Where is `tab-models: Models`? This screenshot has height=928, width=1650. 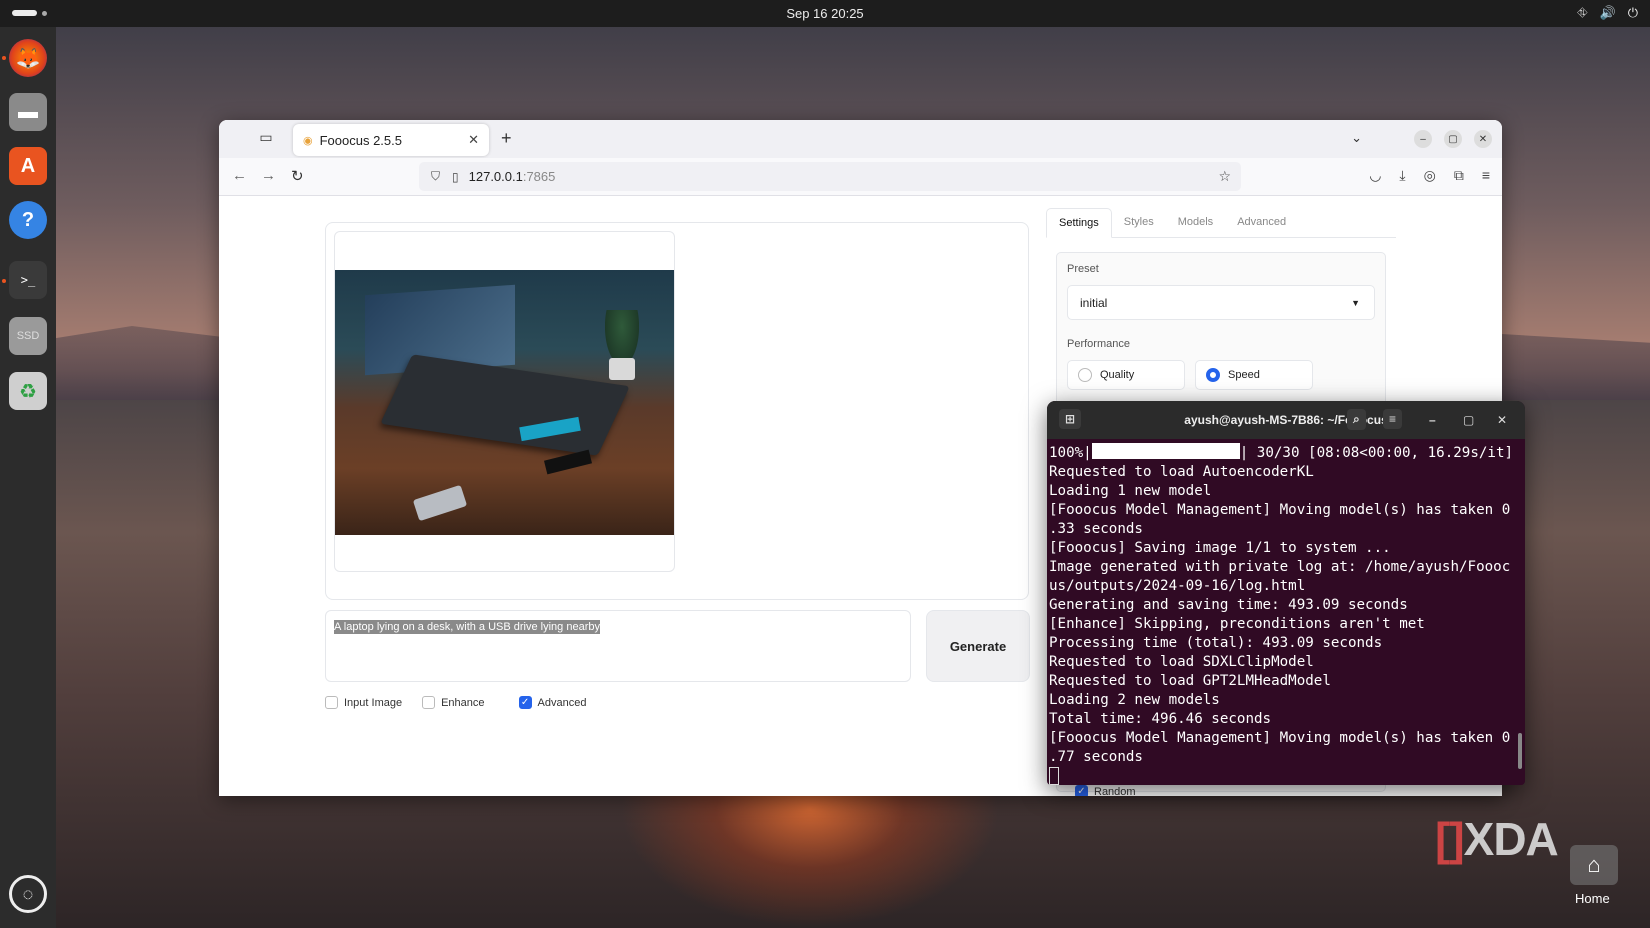
tab-models: Models is located at coordinates (1195, 222).